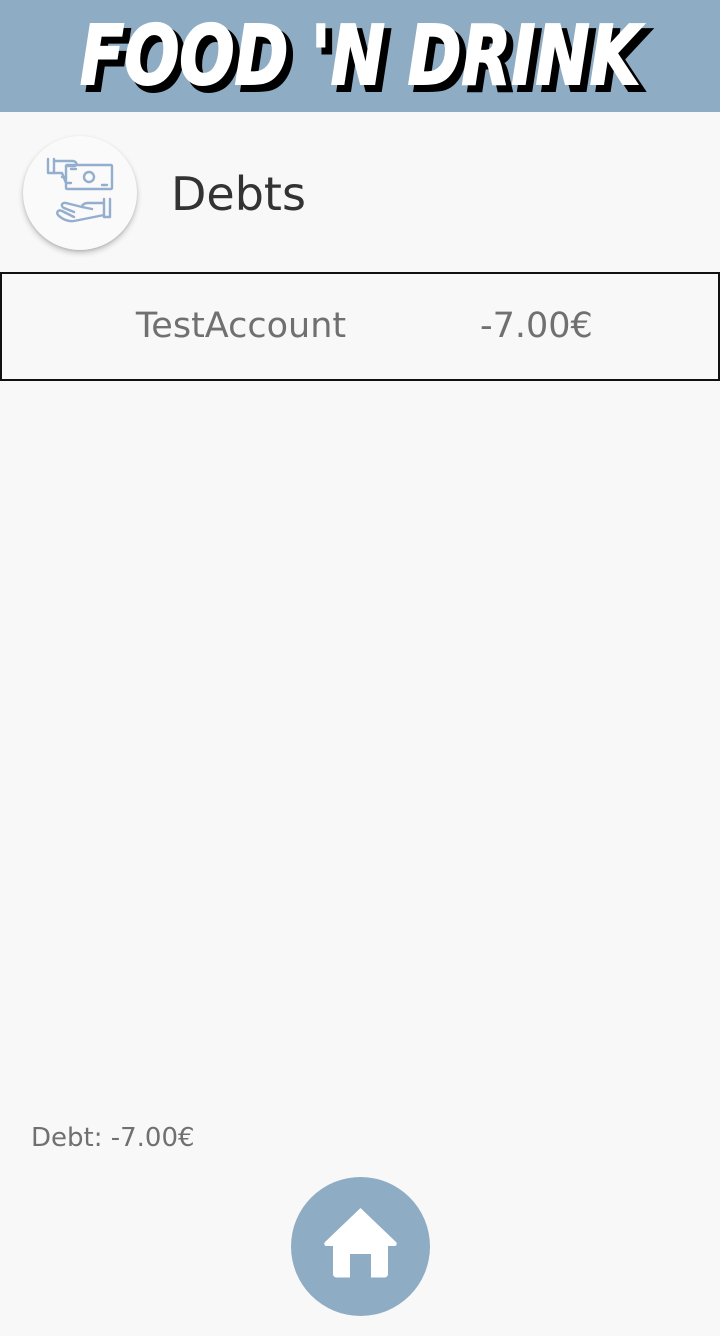 This screenshot has width=720, height=1336. I want to click on page-title: Debts, so click(238, 194).